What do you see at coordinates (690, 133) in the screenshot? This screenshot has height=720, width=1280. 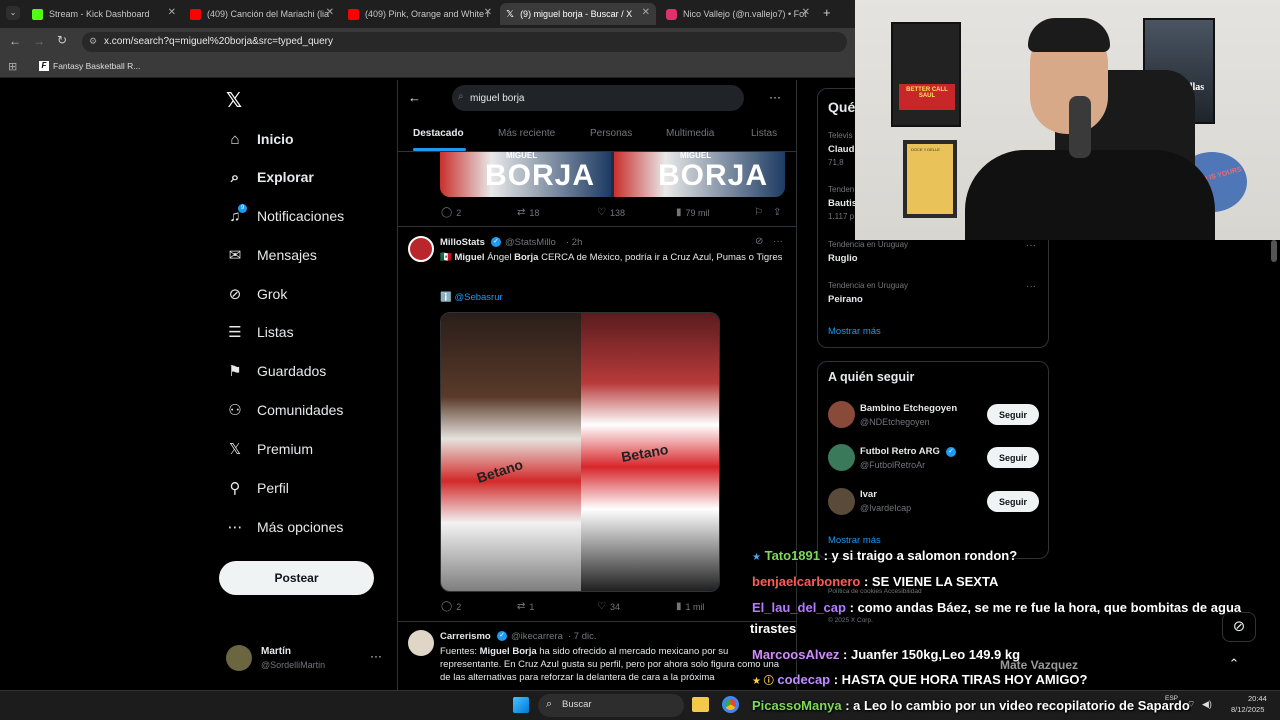 I see `tab-multimedia: Multimedia` at bounding box center [690, 133].